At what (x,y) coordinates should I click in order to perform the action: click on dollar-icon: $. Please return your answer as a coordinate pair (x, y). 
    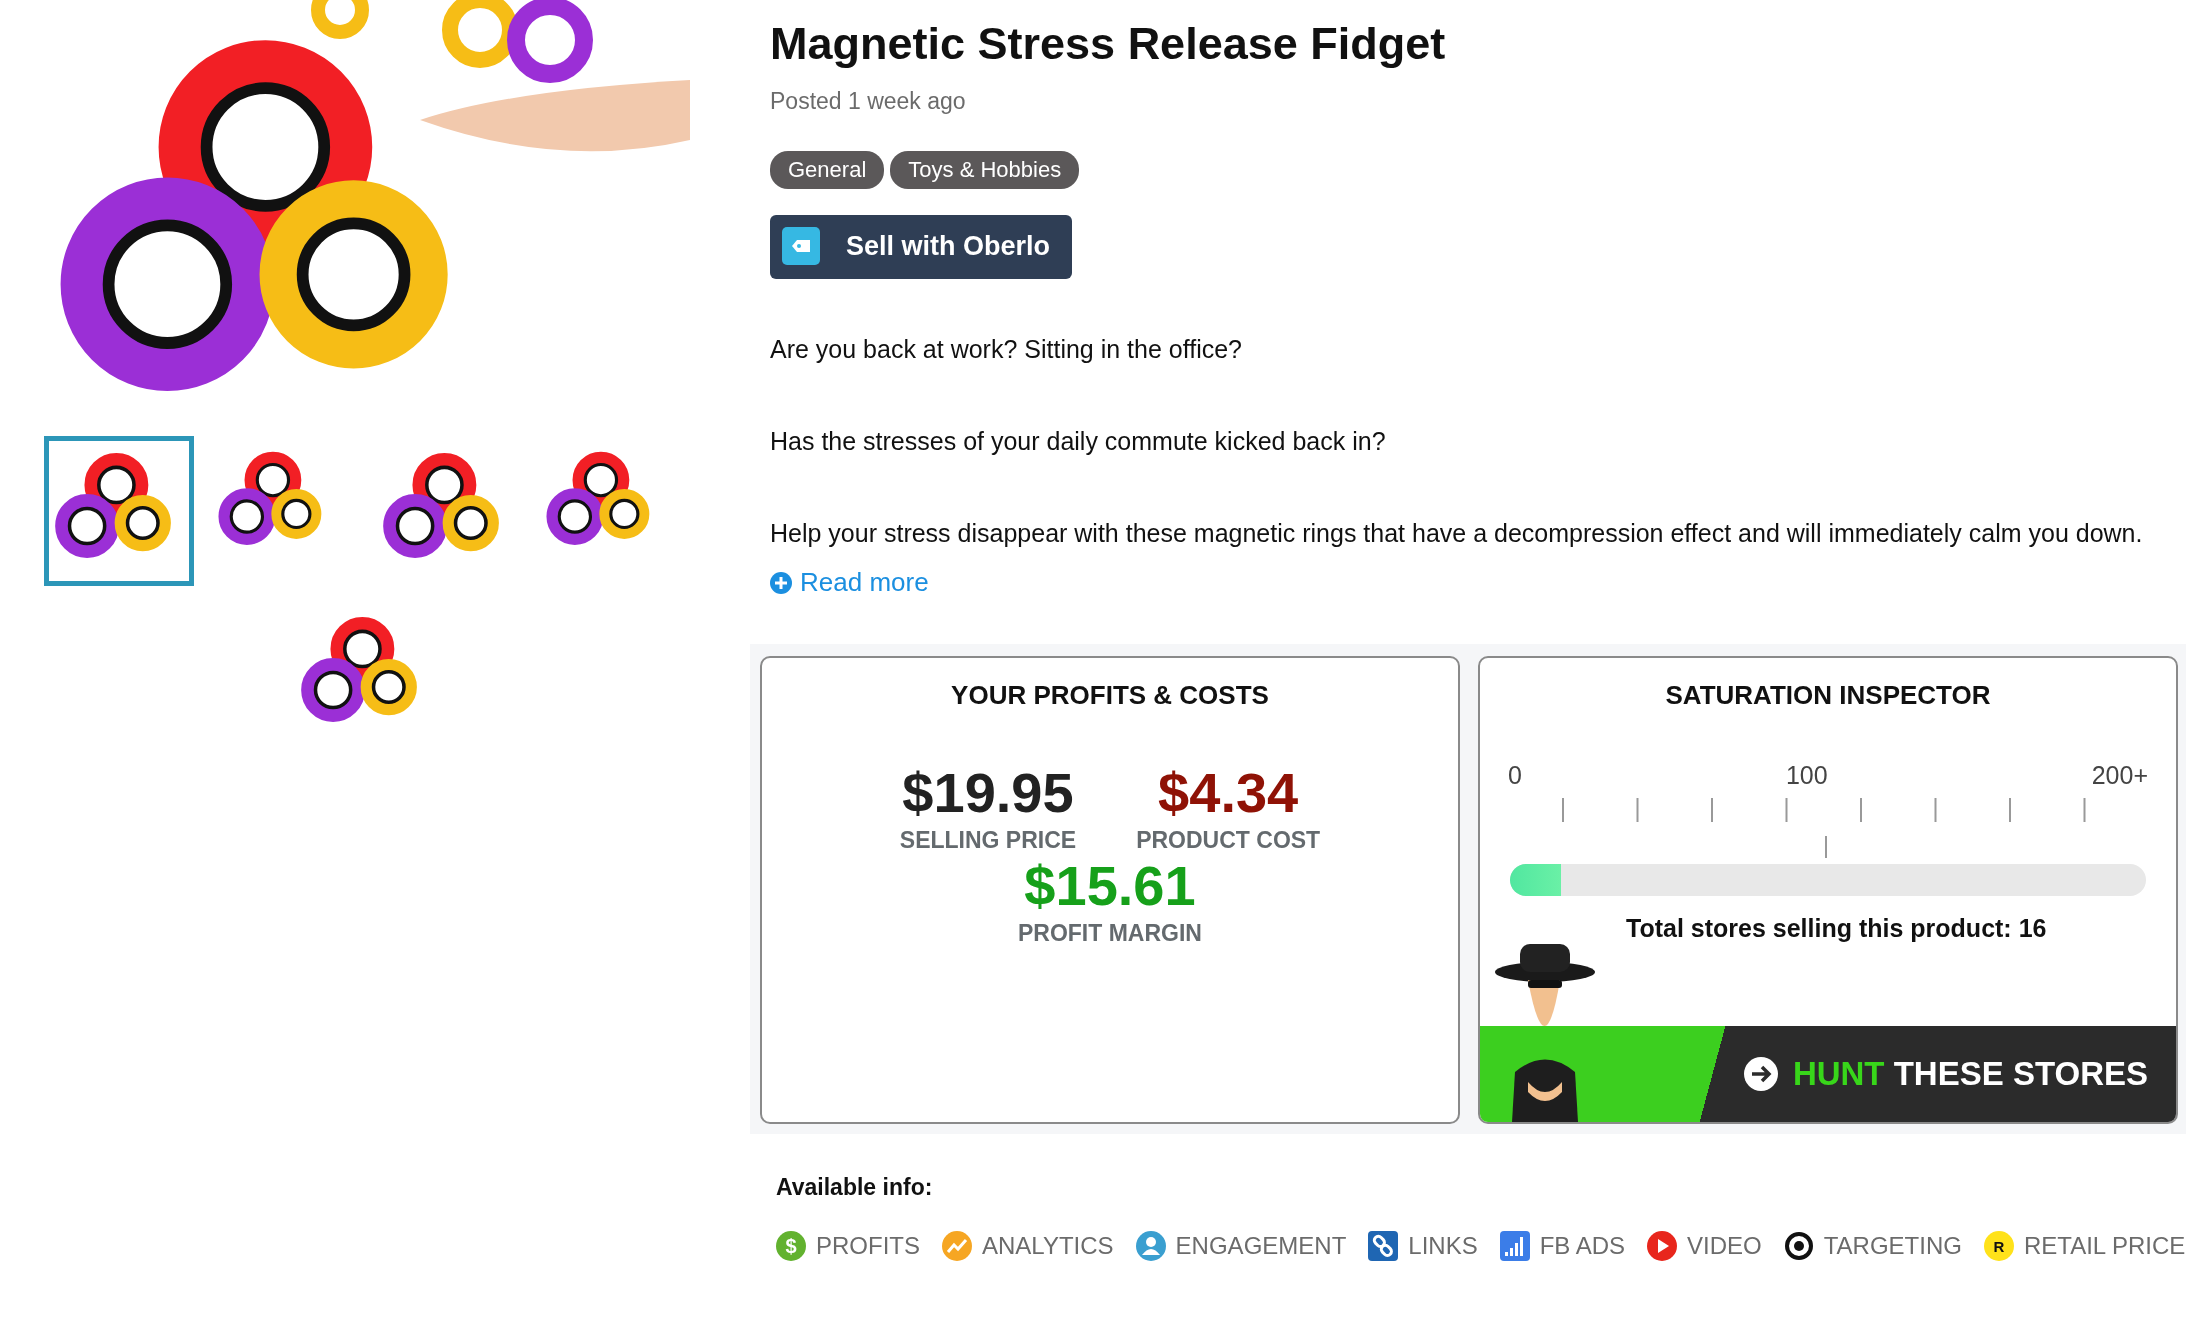
    Looking at the image, I should click on (791, 1246).